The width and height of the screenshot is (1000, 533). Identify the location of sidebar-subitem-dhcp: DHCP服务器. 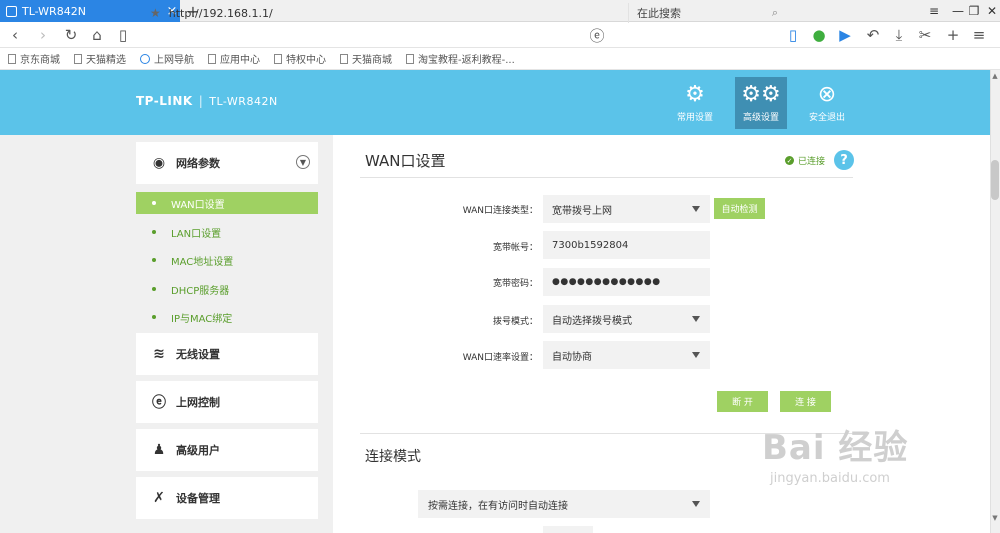
(227, 289).